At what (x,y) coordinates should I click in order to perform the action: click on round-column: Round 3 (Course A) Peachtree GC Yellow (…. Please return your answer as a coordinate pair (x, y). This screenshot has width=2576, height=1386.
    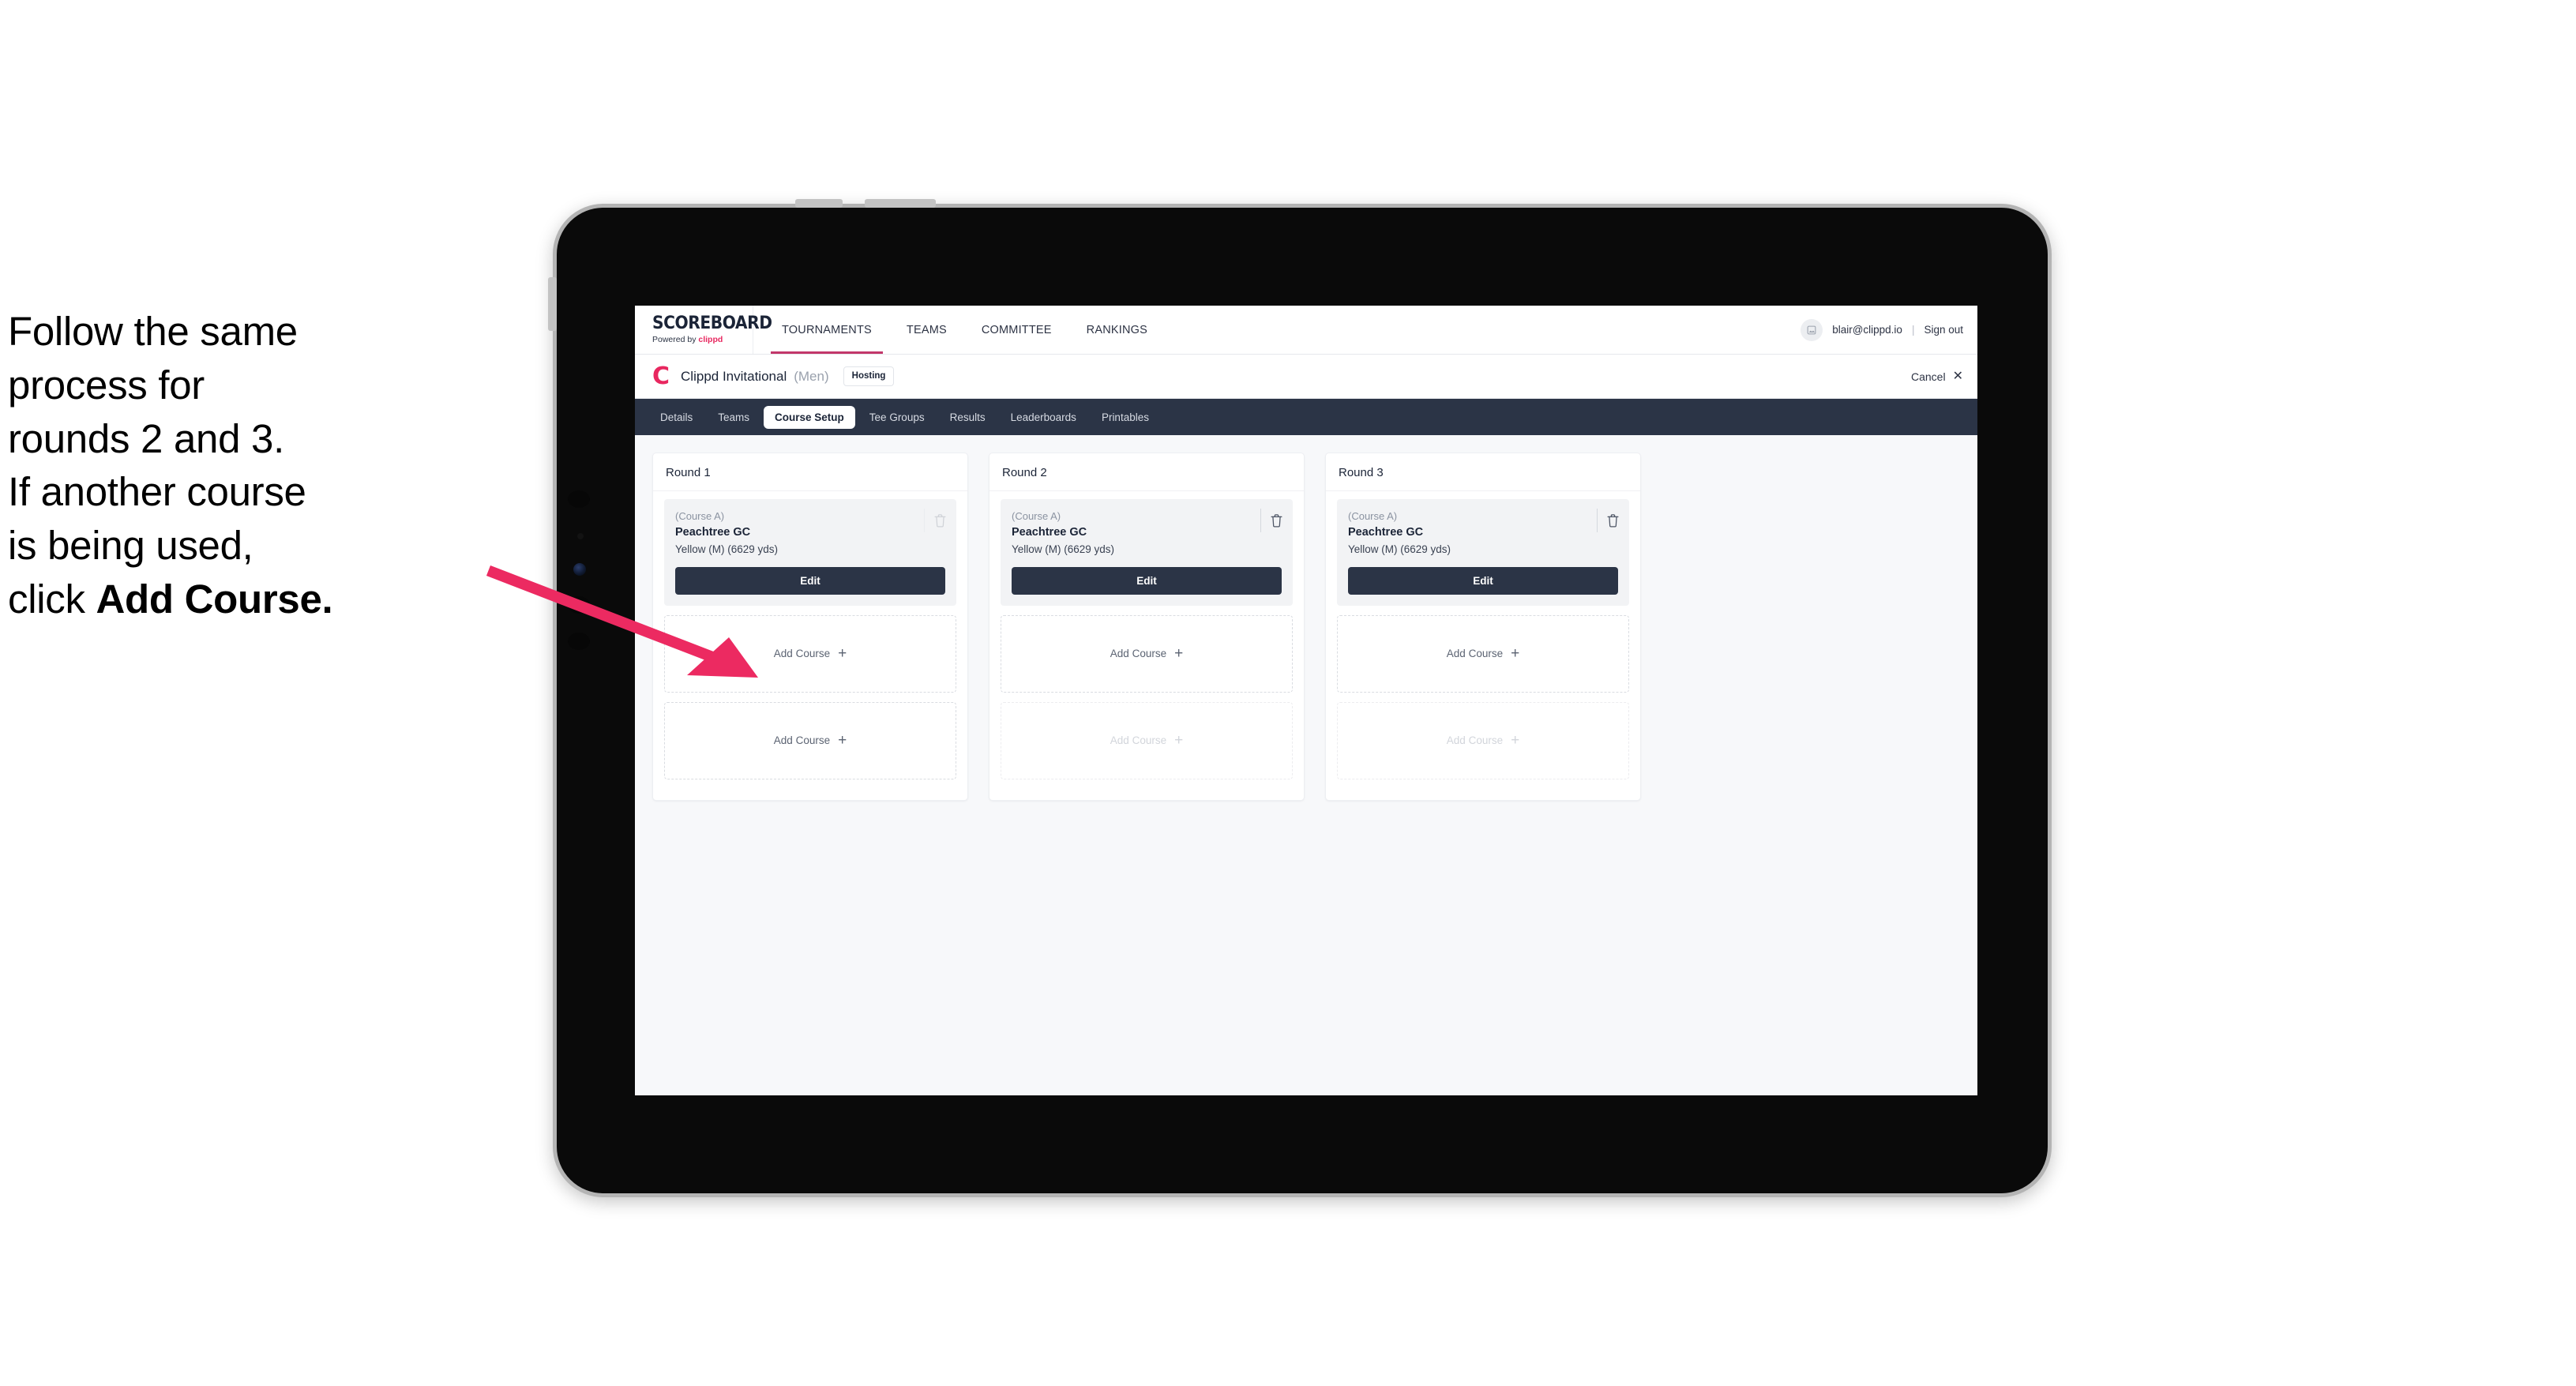
    Looking at the image, I should click on (1483, 627).